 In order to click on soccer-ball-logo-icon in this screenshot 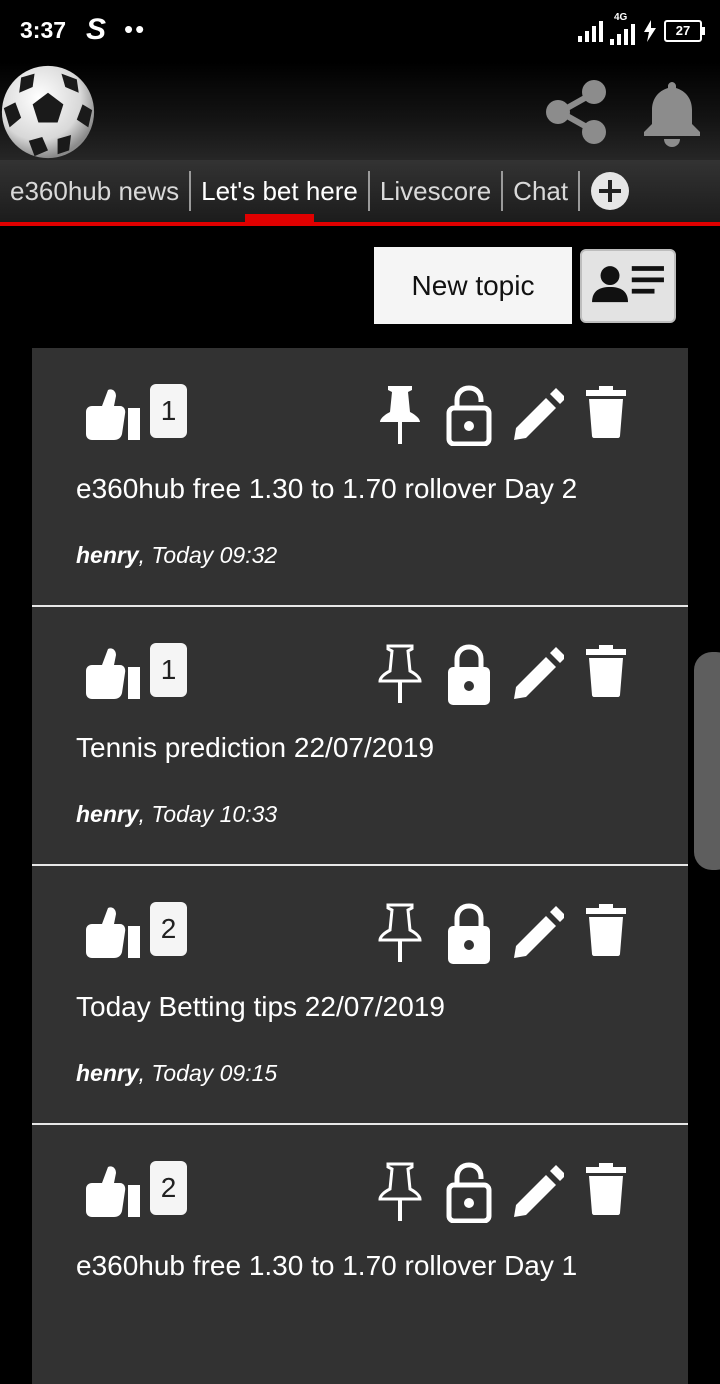, I will do `click(48, 112)`.